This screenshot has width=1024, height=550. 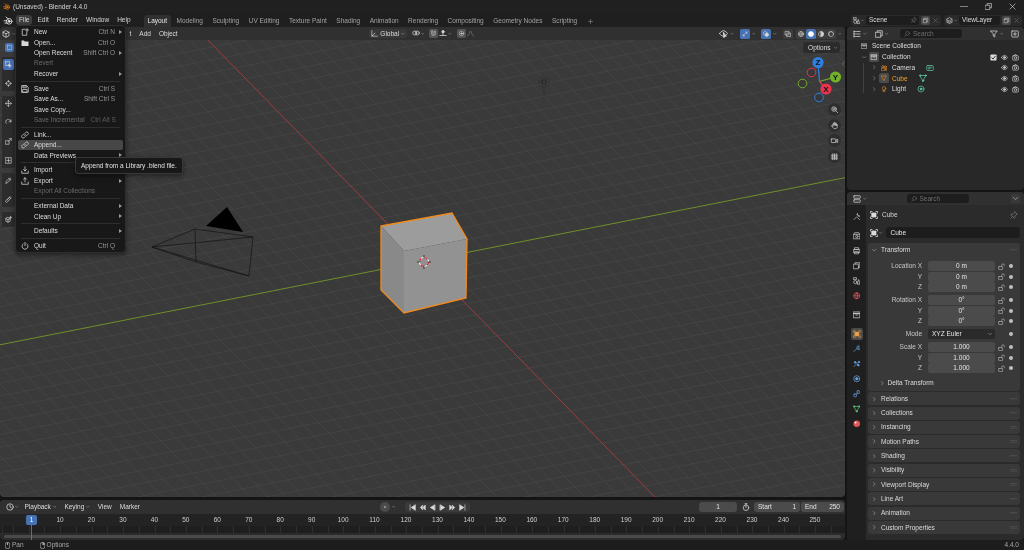 What do you see at coordinates (834, 156) in the screenshot?
I see `grid-icon` at bounding box center [834, 156].